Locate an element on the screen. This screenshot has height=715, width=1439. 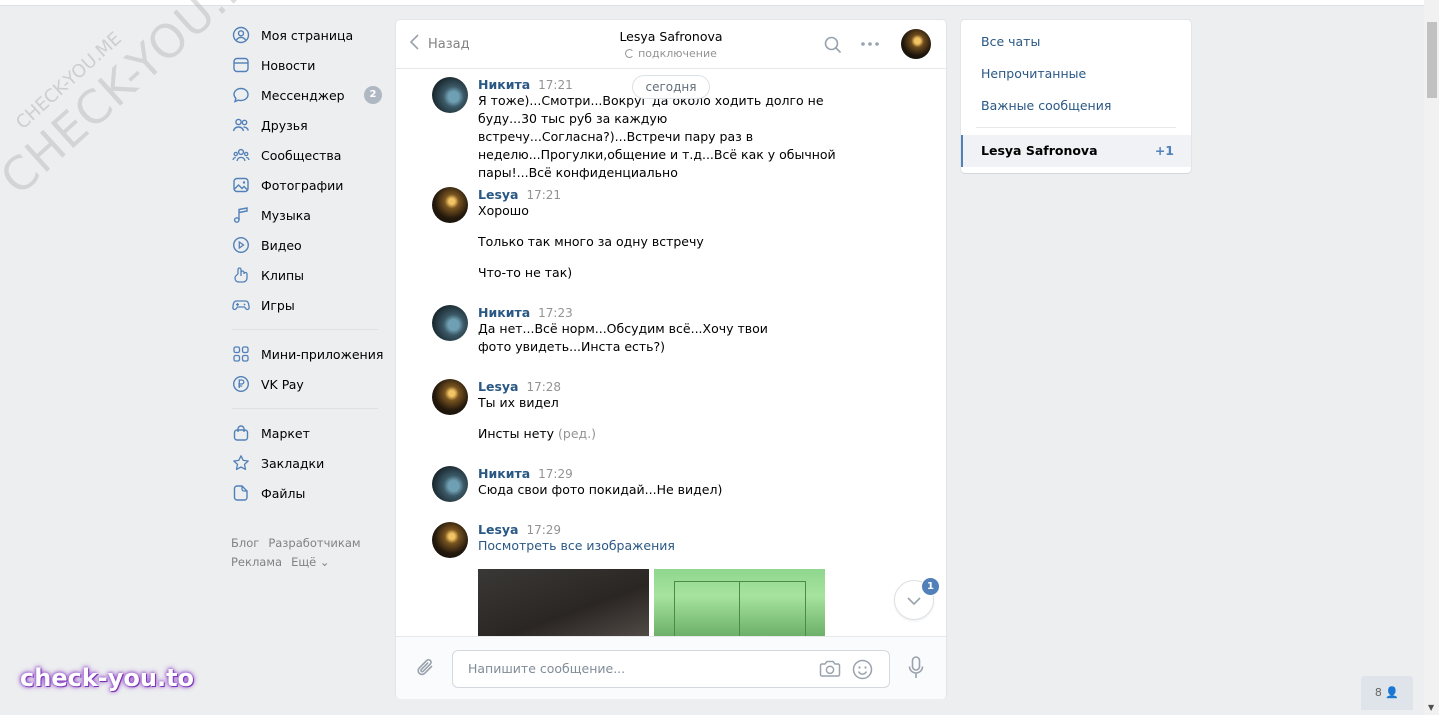
menu-all-chats: Все чаты is located at coordinates (1010, 41).